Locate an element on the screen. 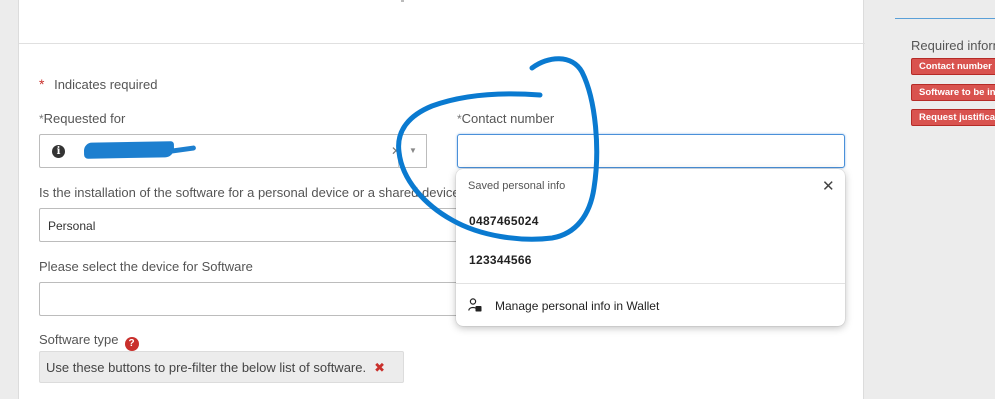 The image size is (995, 399). close-icon: ✕ is located at coordinates (828, 186).